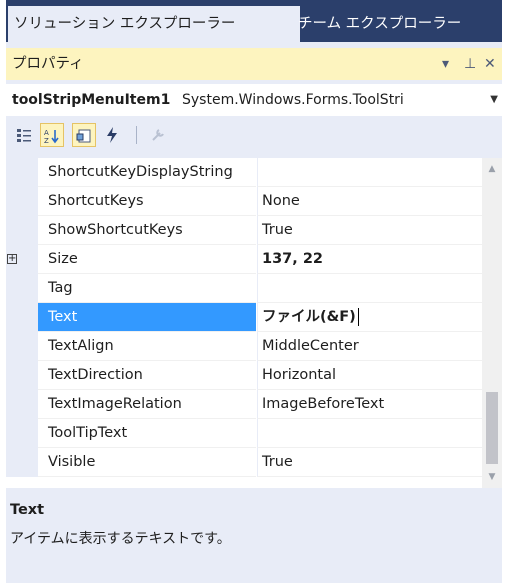 Image resolution: width=509 pixels, height=583 pixels. What do you see at coordinates (147, 404) in the screenshot?
I see `property-name: TextImageRelation` at bounding box center [147, 404].